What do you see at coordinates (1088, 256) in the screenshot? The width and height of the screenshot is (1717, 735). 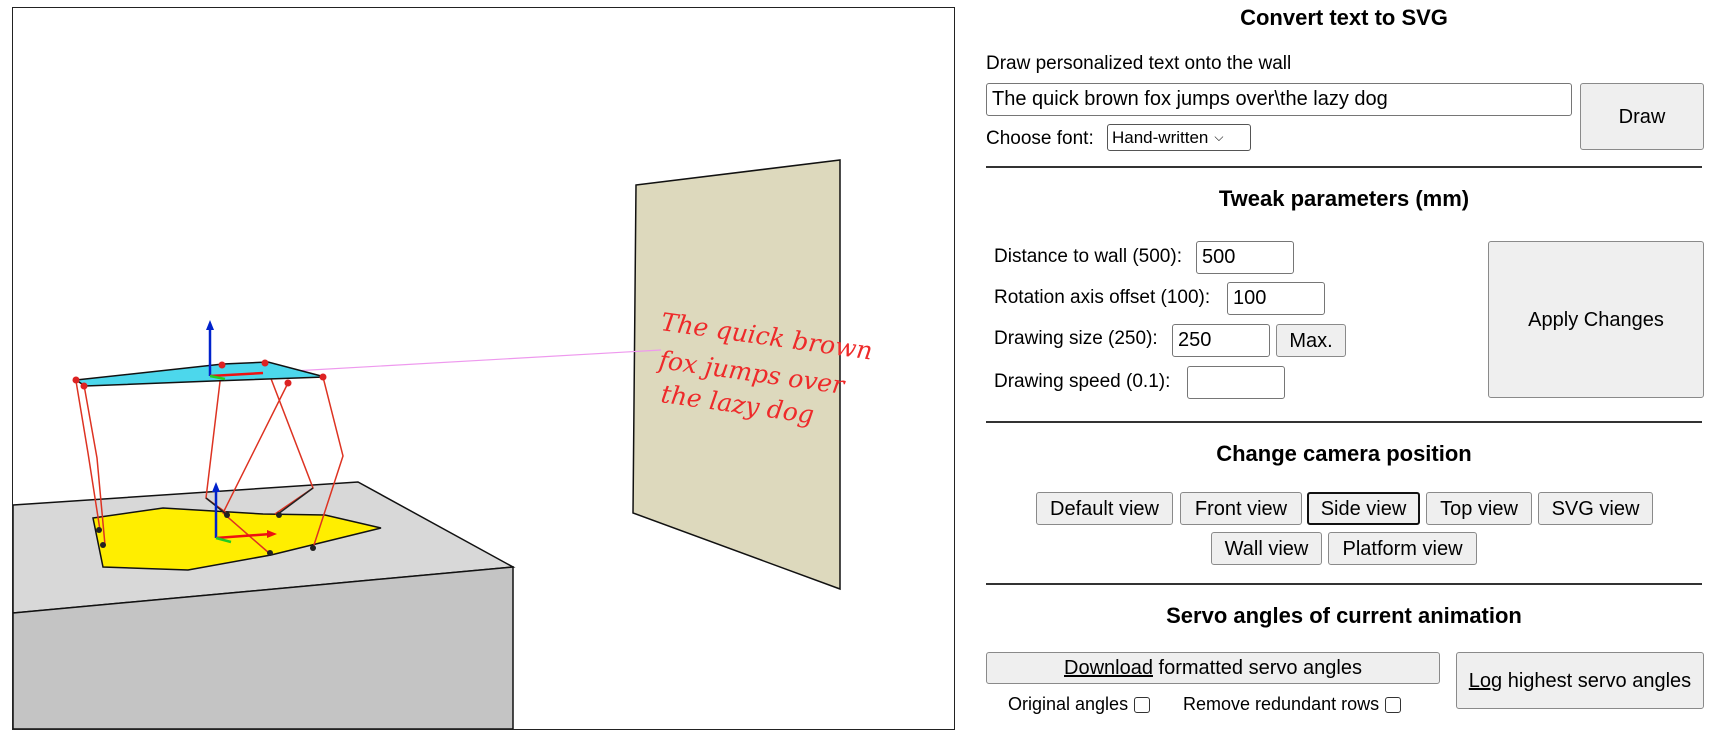 I see `distance-label: Distance to wall (500):` at bounding box center [1088, 256].